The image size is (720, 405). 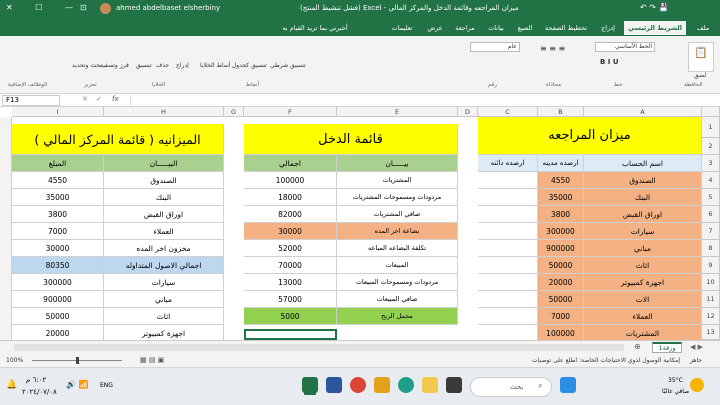 I want to click on start-icon, so click(x=568, y=385).